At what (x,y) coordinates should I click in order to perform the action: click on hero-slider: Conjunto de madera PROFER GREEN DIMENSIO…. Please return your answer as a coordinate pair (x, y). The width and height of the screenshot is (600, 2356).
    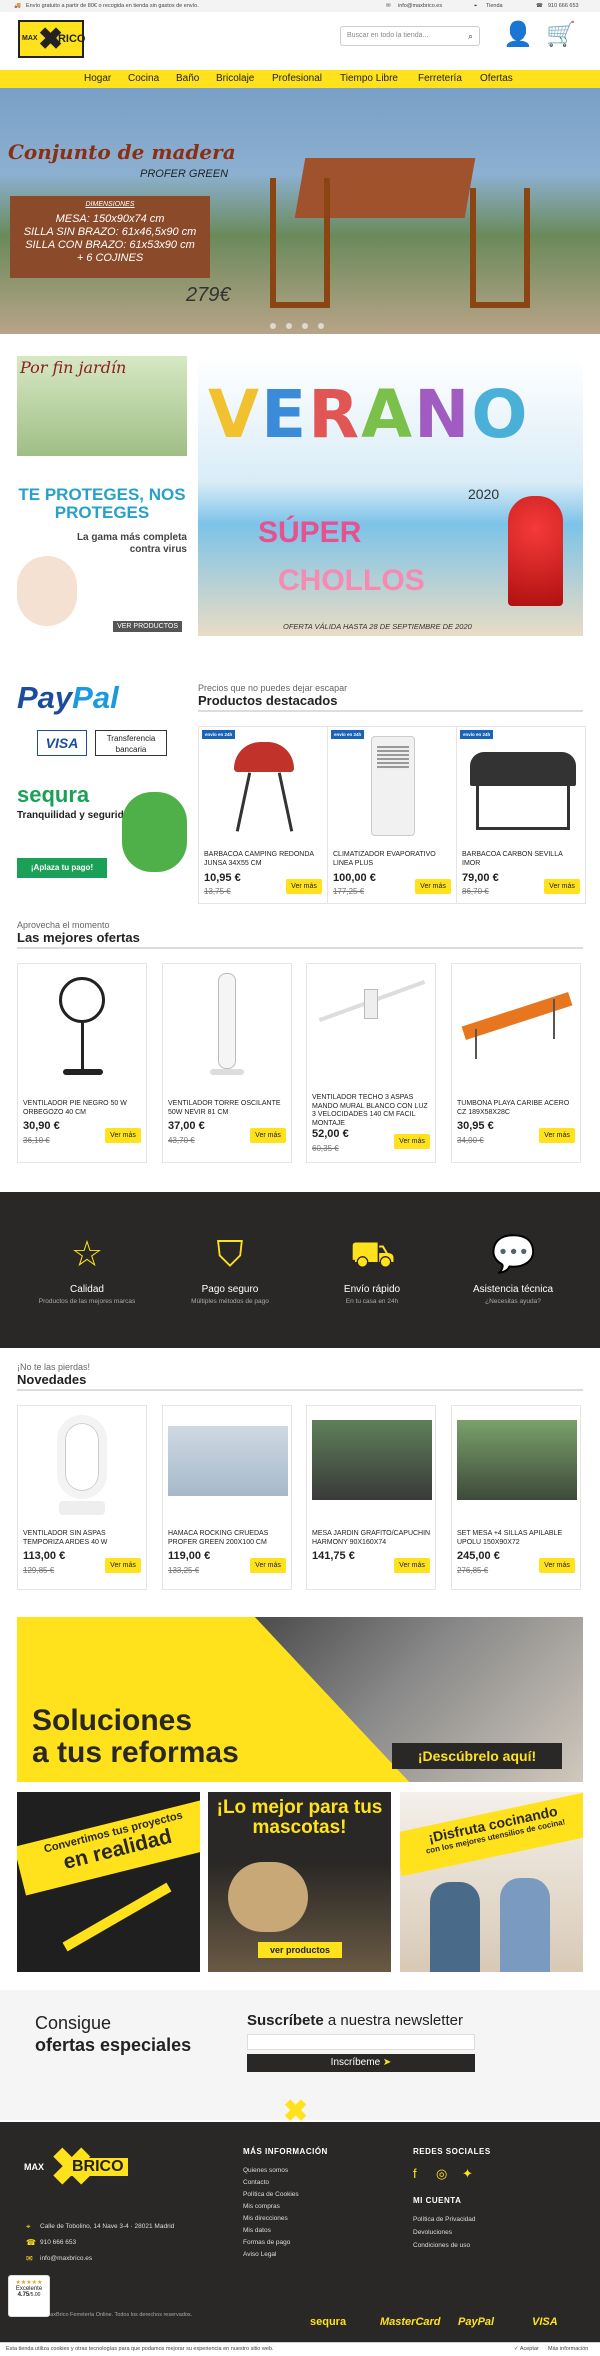
    Looking at the image, I should click on (300, 211).